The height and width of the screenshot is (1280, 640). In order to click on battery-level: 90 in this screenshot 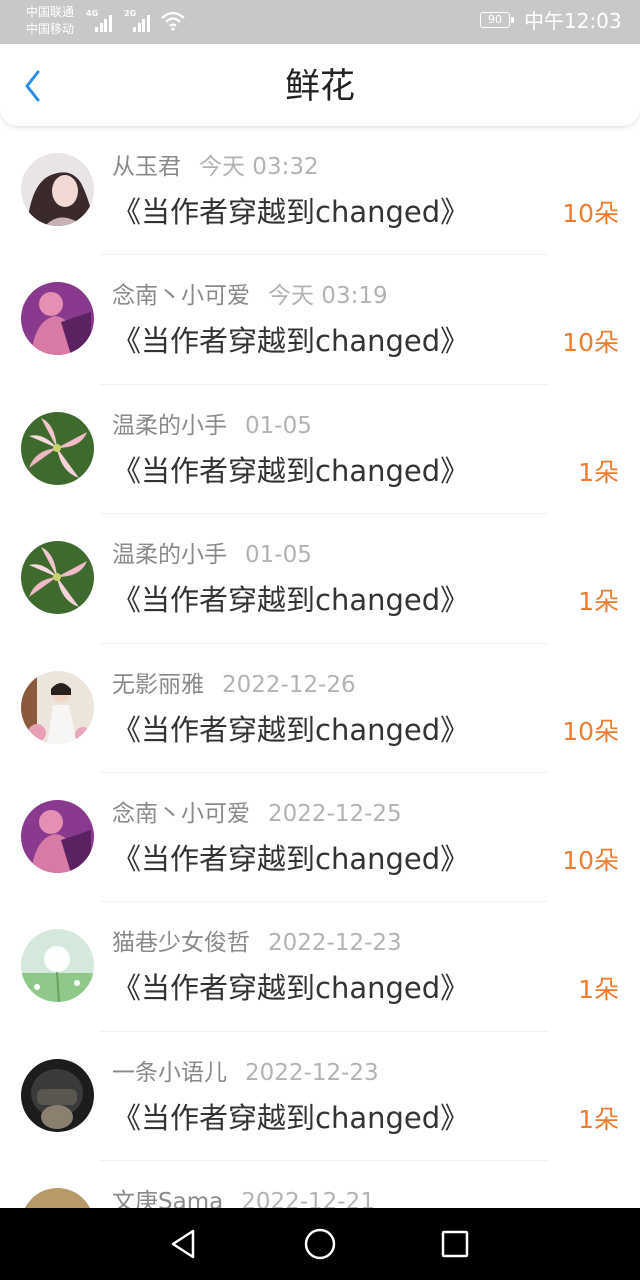, I will do `click(495, 19)`.